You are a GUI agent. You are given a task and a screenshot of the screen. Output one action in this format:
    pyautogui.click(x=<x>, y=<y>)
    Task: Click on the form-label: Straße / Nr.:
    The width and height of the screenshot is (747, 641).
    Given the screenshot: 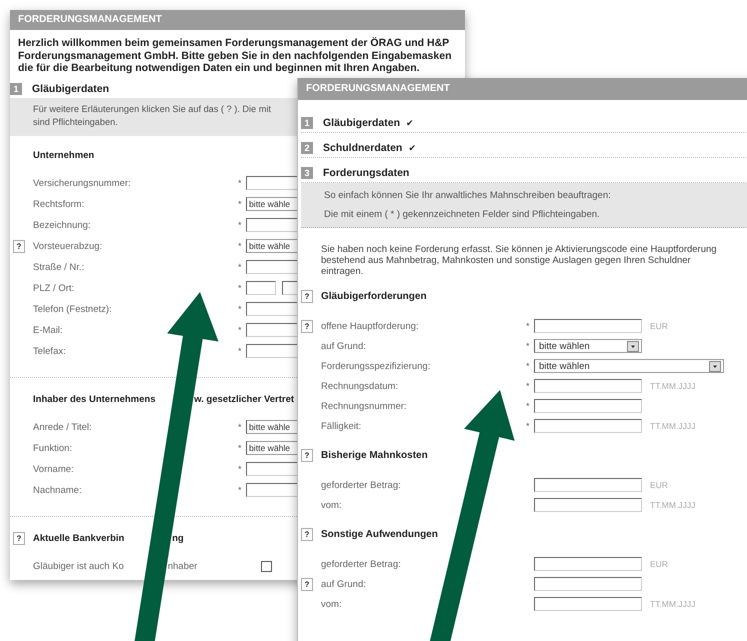 What is the action you would take?
    pyautogui.click(x=58, y=267)
    